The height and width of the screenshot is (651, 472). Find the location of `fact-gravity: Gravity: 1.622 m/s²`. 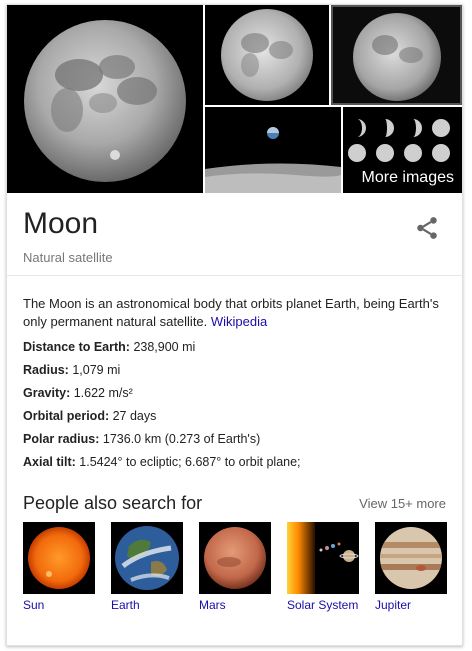

fact-gravity: Gravity: 1.622 m/s² is located at coordinates (238, 393).